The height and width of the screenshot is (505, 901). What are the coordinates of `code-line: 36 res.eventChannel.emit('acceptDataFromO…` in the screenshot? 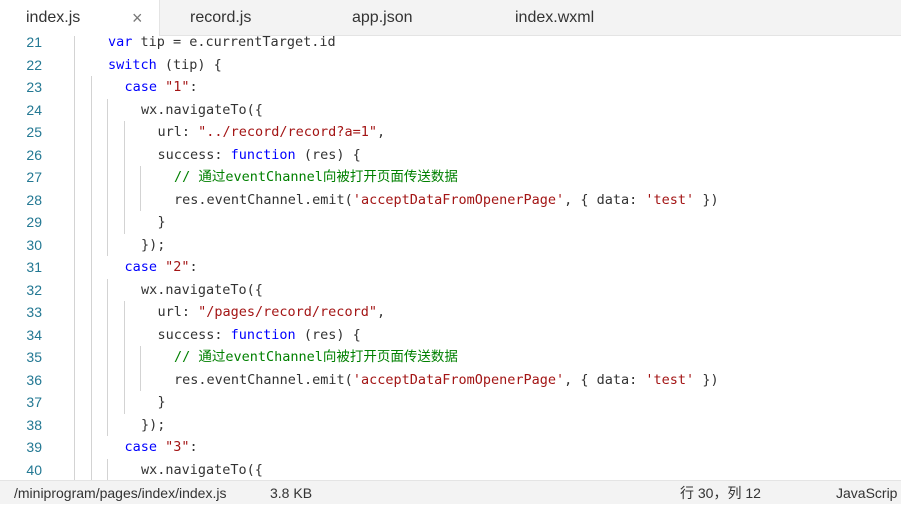 It's located at (450, 379).